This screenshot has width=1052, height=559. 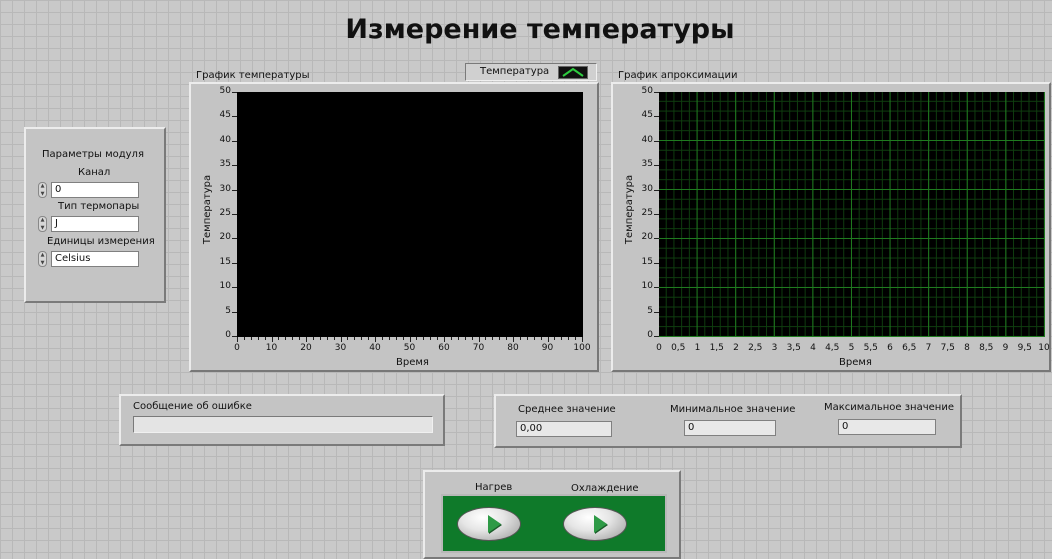 I want to click on x-tick-label: 60, so click(x=444, y=348).